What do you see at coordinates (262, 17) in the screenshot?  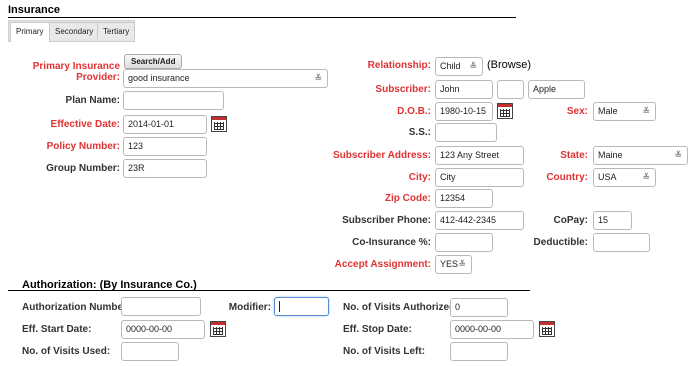 I see `section-divider` at bounding box center [262, 17].